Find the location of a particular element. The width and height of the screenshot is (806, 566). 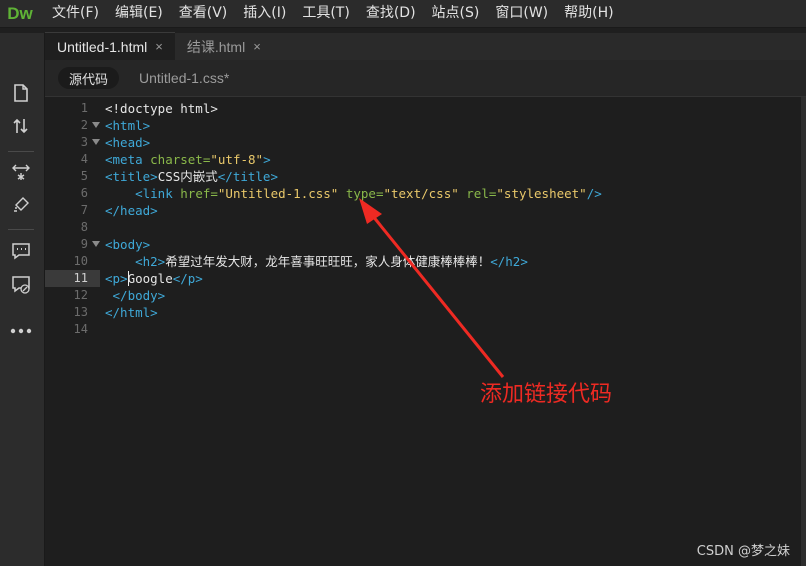

annotation-arrow is located at coordinates (432, 288).